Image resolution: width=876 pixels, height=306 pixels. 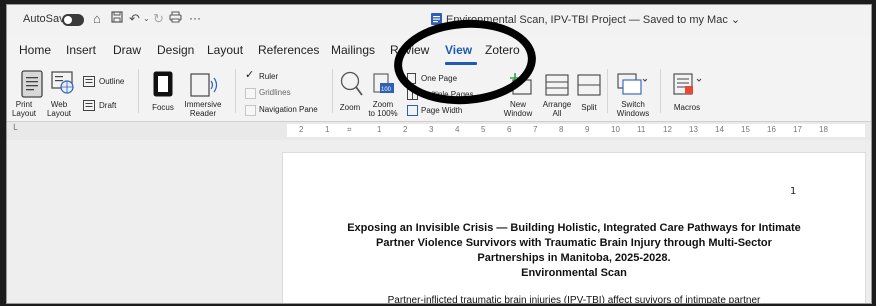 I want to click on home-icon: ⌂, so click(x=97, y=19).